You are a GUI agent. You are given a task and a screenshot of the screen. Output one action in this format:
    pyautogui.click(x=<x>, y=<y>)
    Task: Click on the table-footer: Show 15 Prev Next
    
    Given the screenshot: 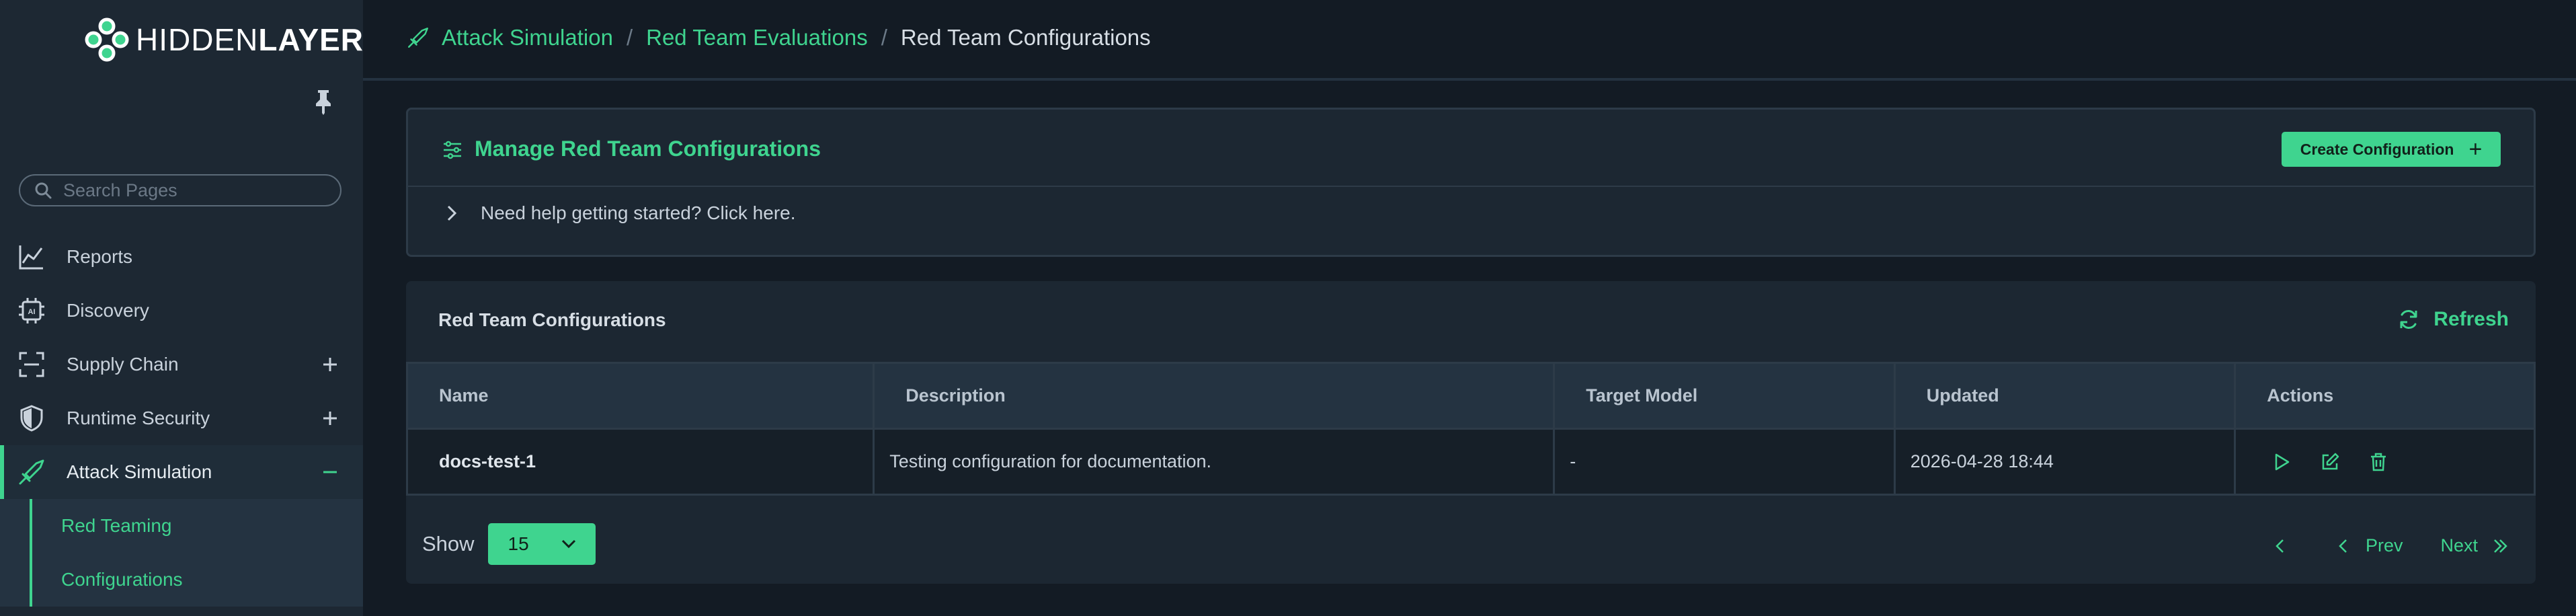 What is the action you would take?
    pyautogui.click(x=1471, y=539)
    